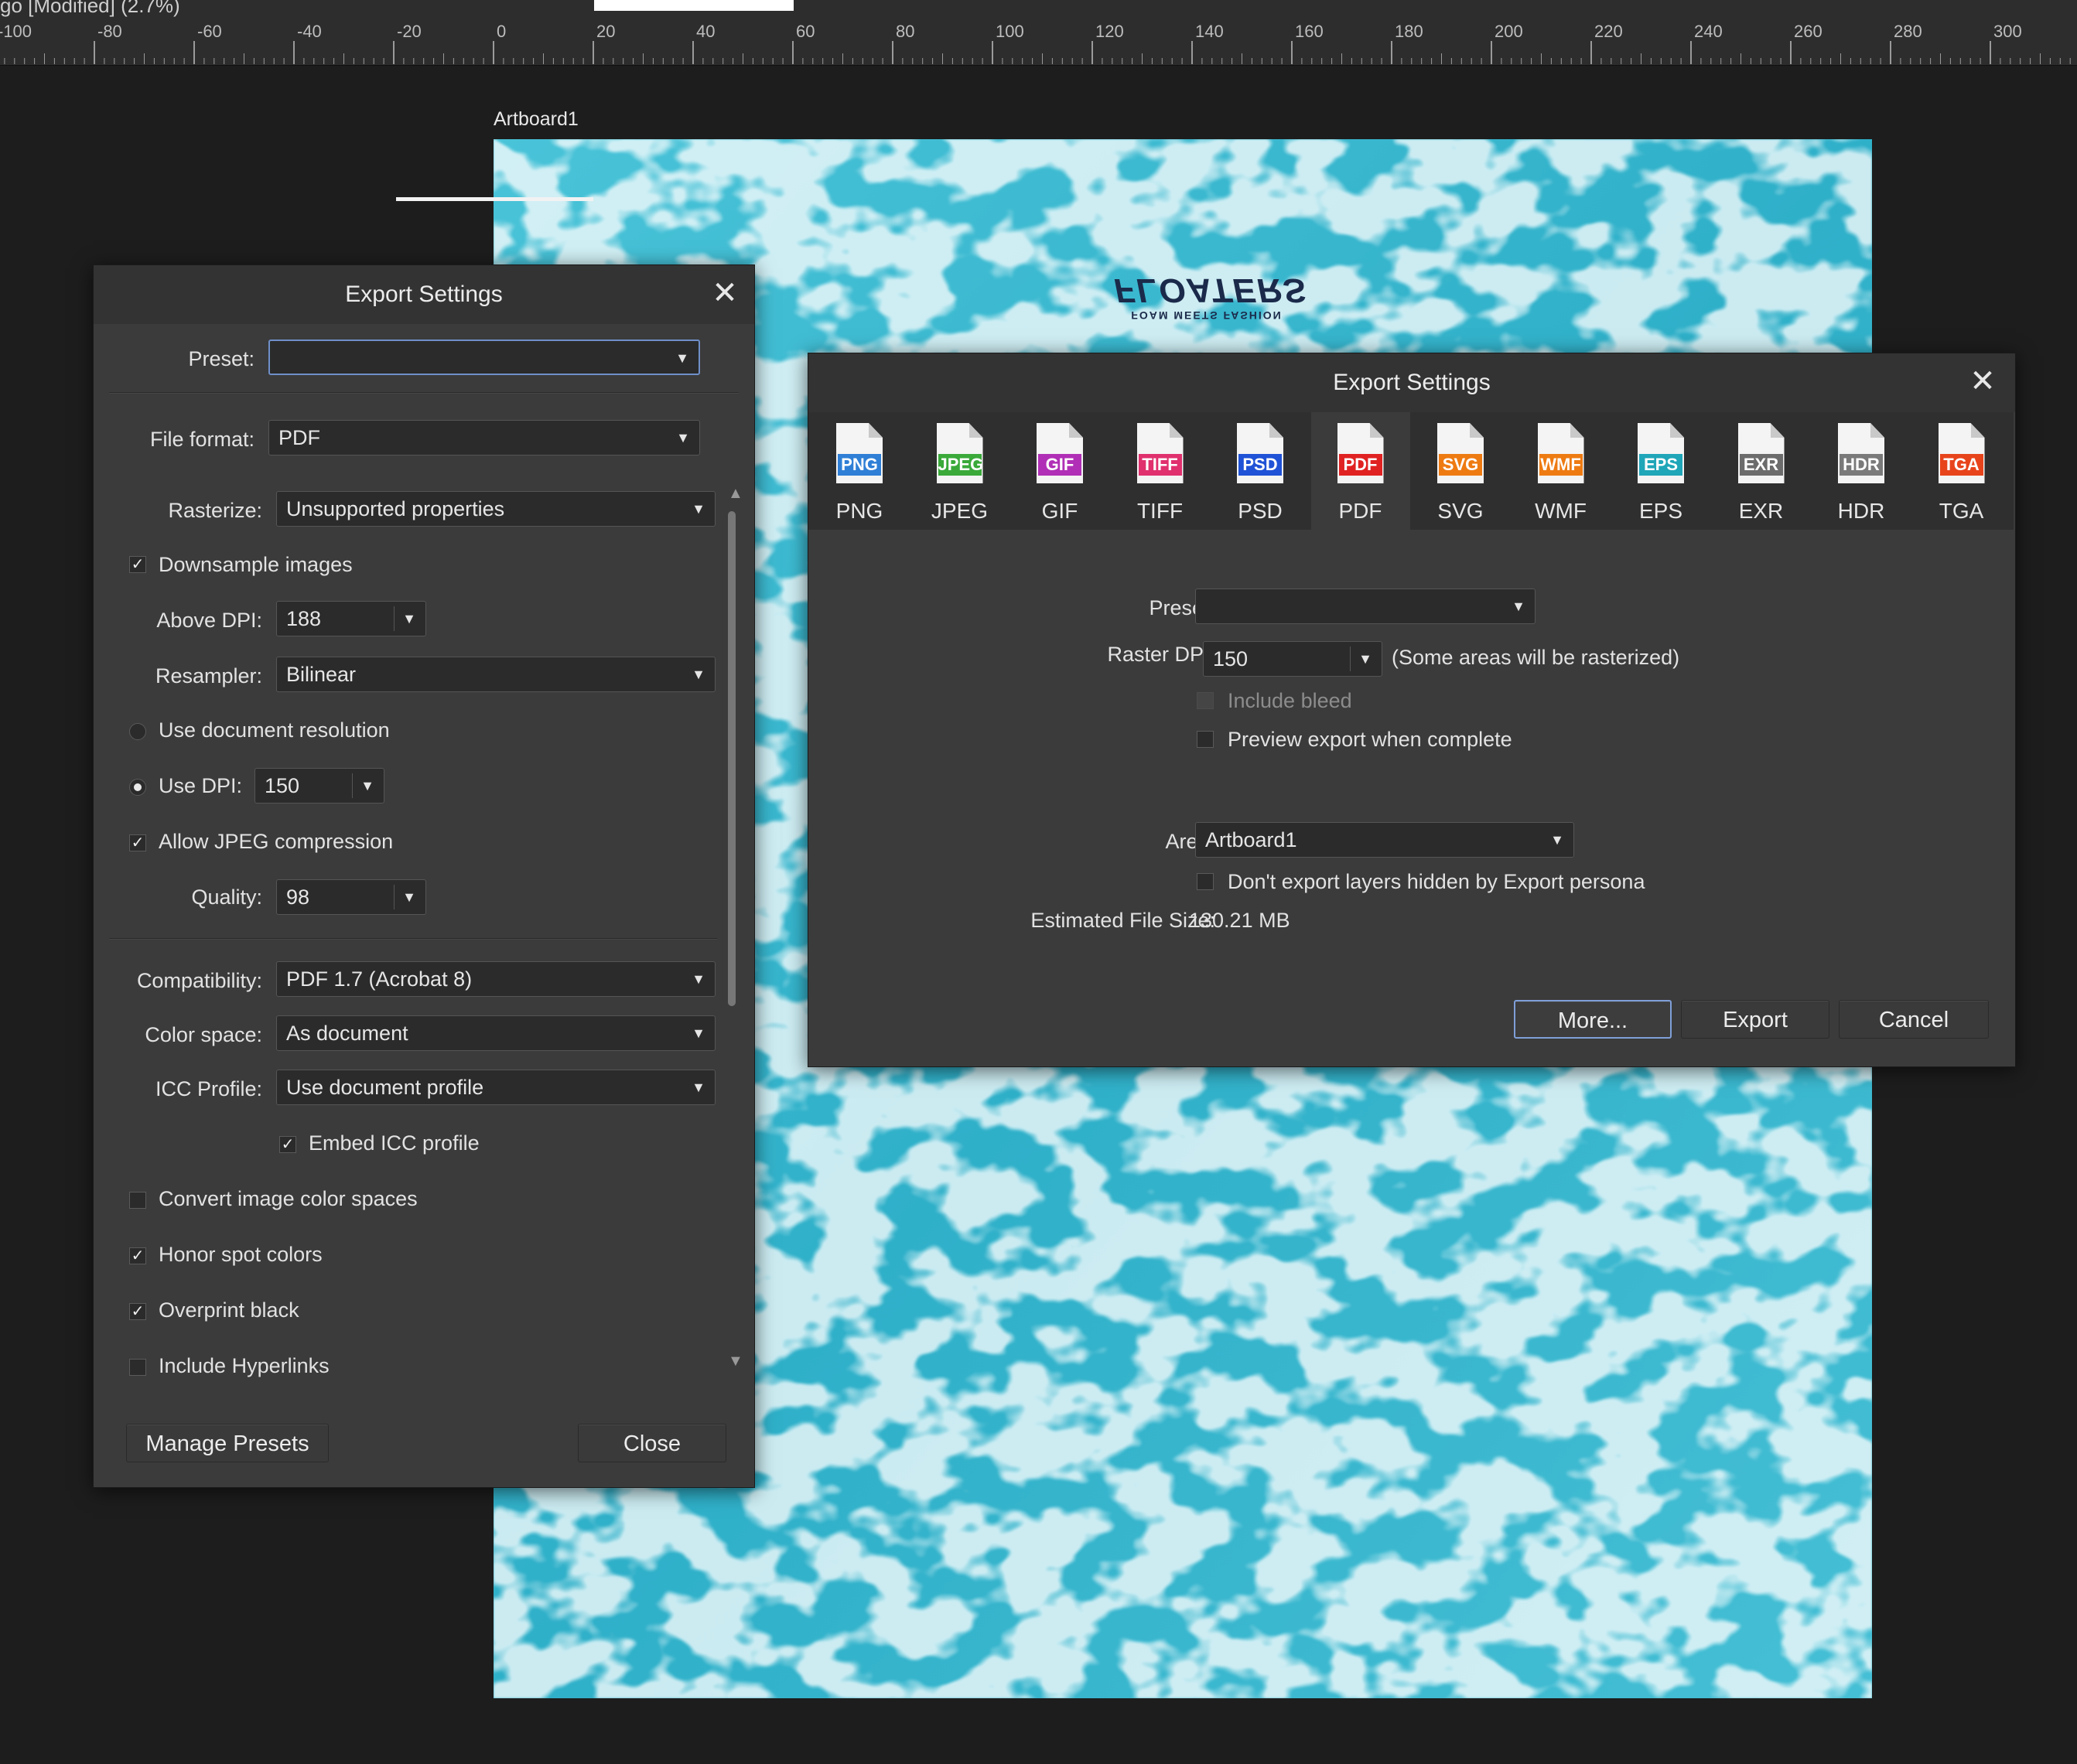  What do you see at coordinates (1205, 739) in the screenshot?
I see `preview-export-checkbox` at bounding box center [1205, 739].